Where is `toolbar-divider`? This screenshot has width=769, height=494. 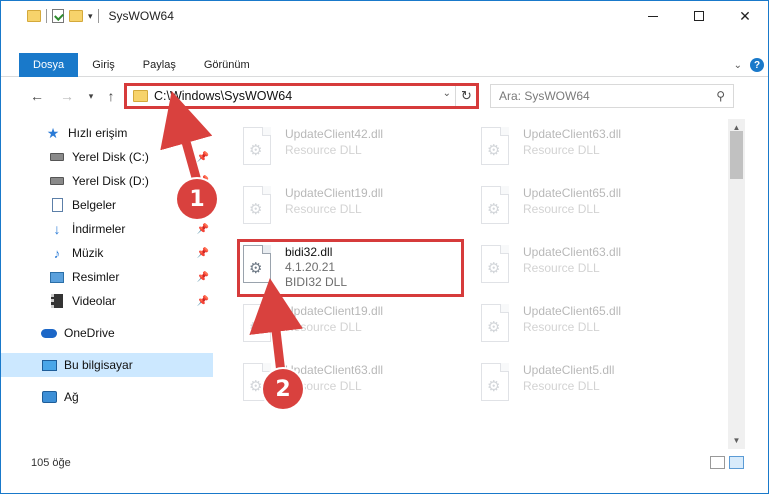 toolbar-divider is located at coordinates (46, 16).